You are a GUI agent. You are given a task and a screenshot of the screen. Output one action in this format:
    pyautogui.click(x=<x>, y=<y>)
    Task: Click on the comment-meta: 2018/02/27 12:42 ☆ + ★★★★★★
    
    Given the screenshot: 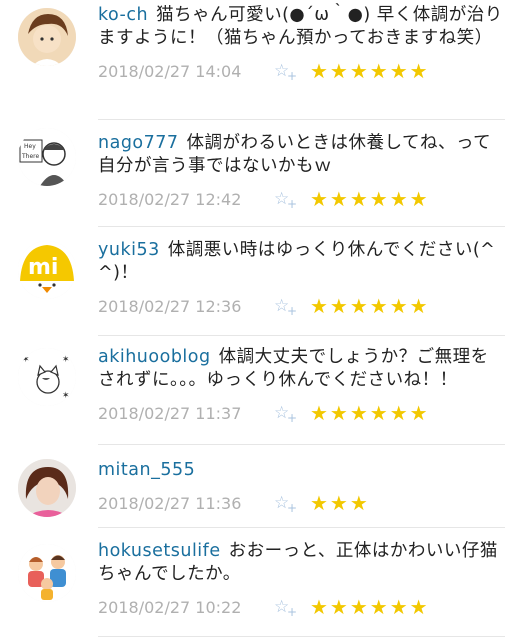 What is the action you would take?
    pyautogui.click(x=300, y=199)
    